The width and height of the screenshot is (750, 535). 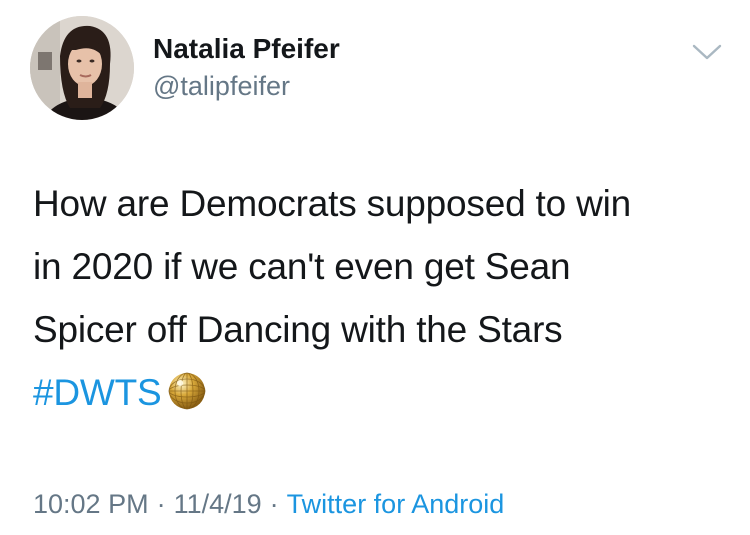 What do you see at coordinates (246, 67) in the screenshot?
I see `author-block: Natalia Pfeifer @talipfeifer` at bounding box center [246, 67].